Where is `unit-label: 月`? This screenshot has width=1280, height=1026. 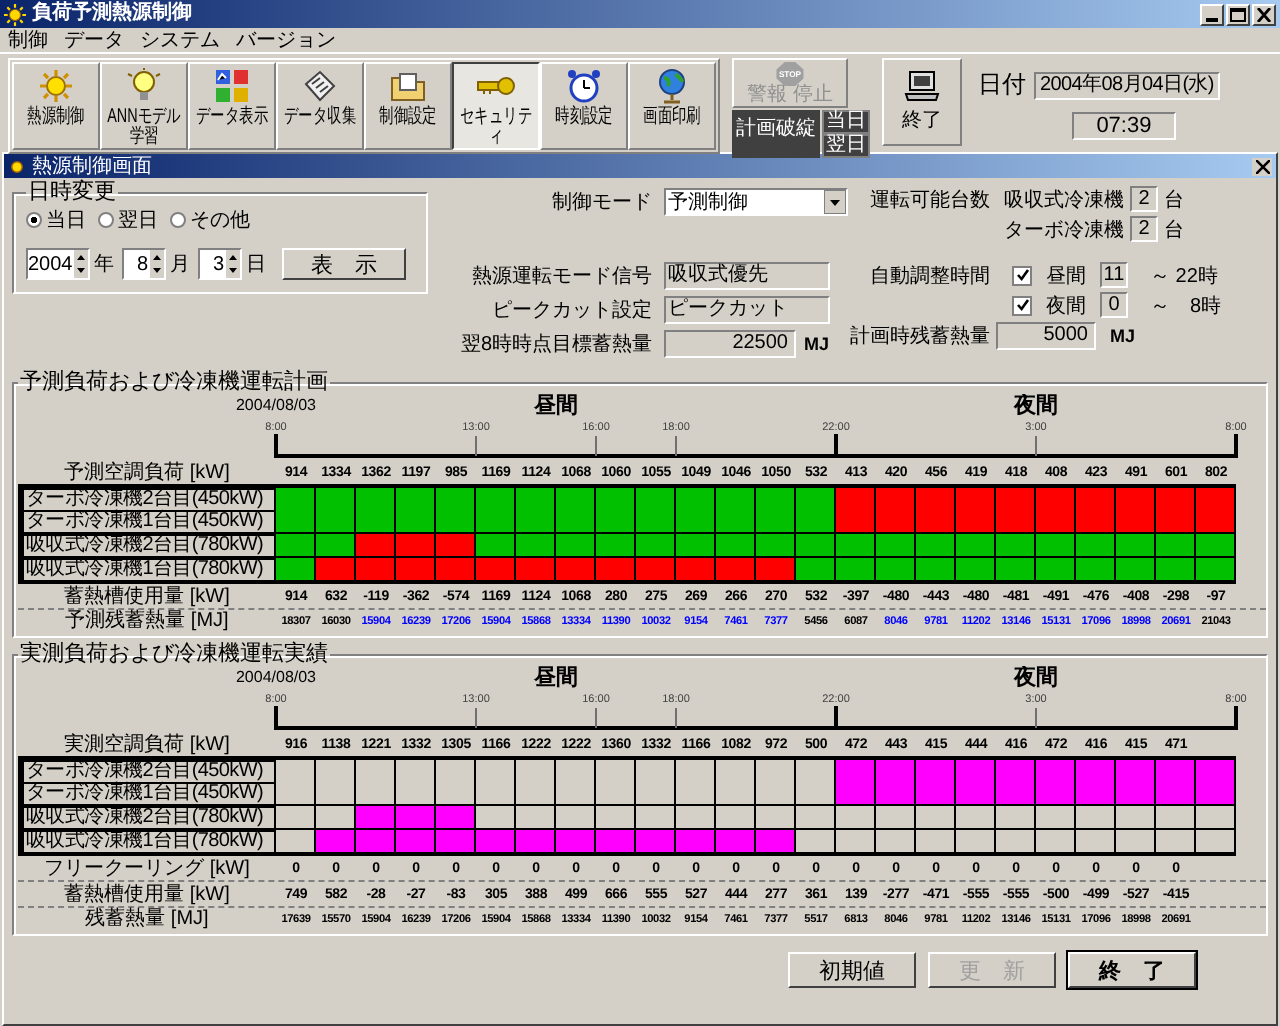 unit-label: 月 is located at coordinates (180, 265).